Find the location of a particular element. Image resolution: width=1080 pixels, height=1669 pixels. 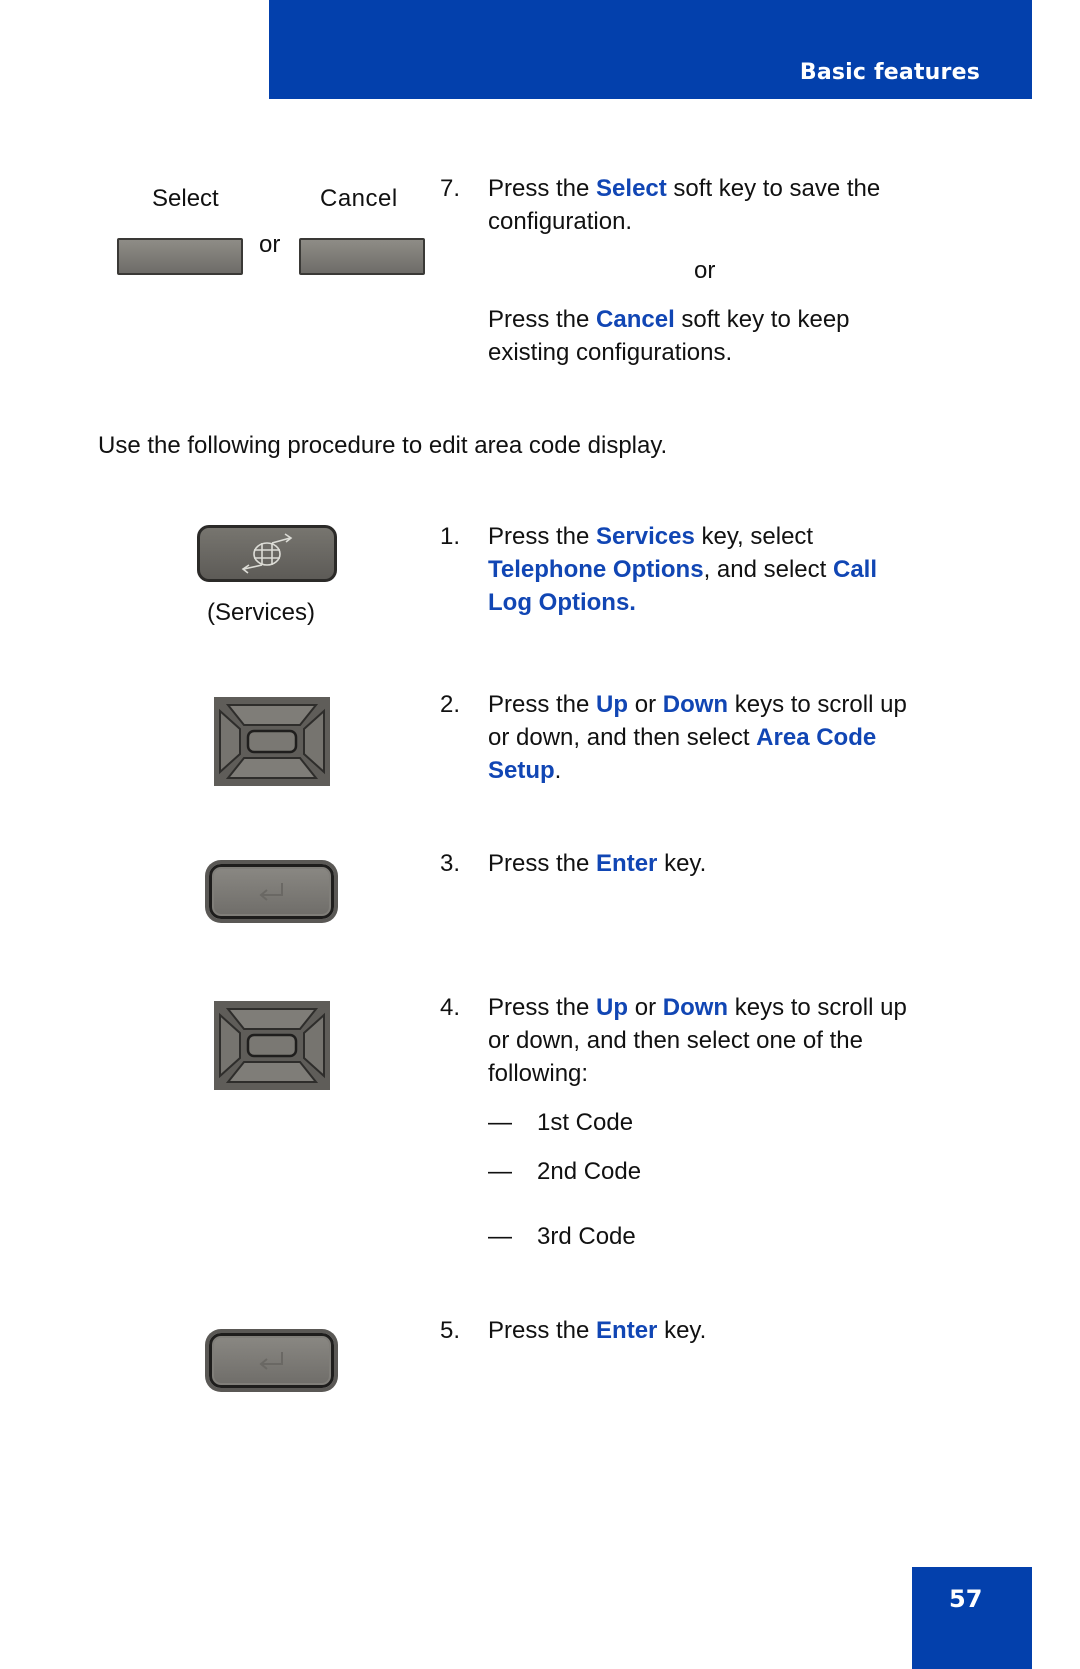

page-number: 57 is located at coordinates (966, 1599).